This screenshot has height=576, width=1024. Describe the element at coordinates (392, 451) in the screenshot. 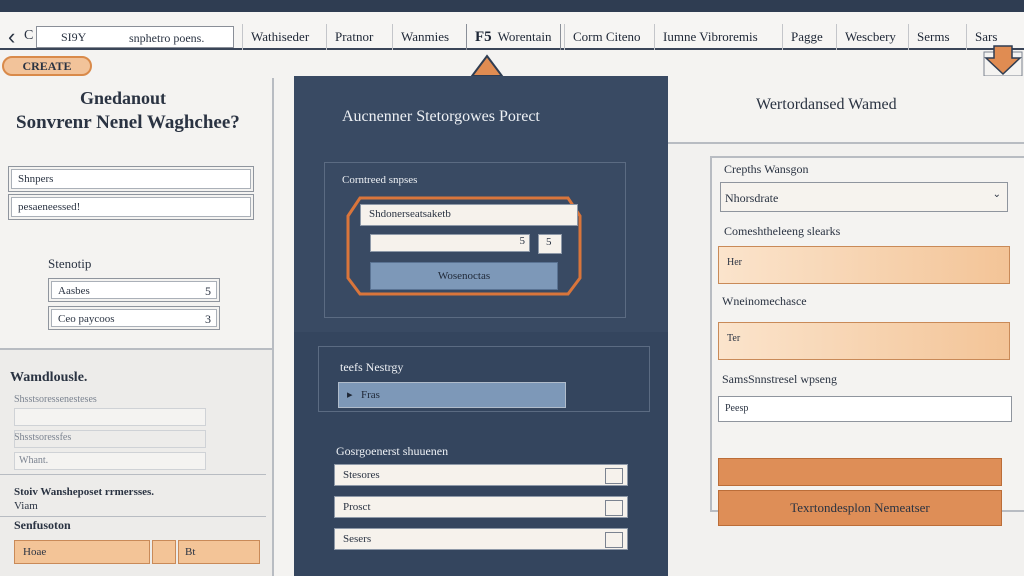

I see `center-group-3-title: Gosrgoenerst shuuenen` at that location.